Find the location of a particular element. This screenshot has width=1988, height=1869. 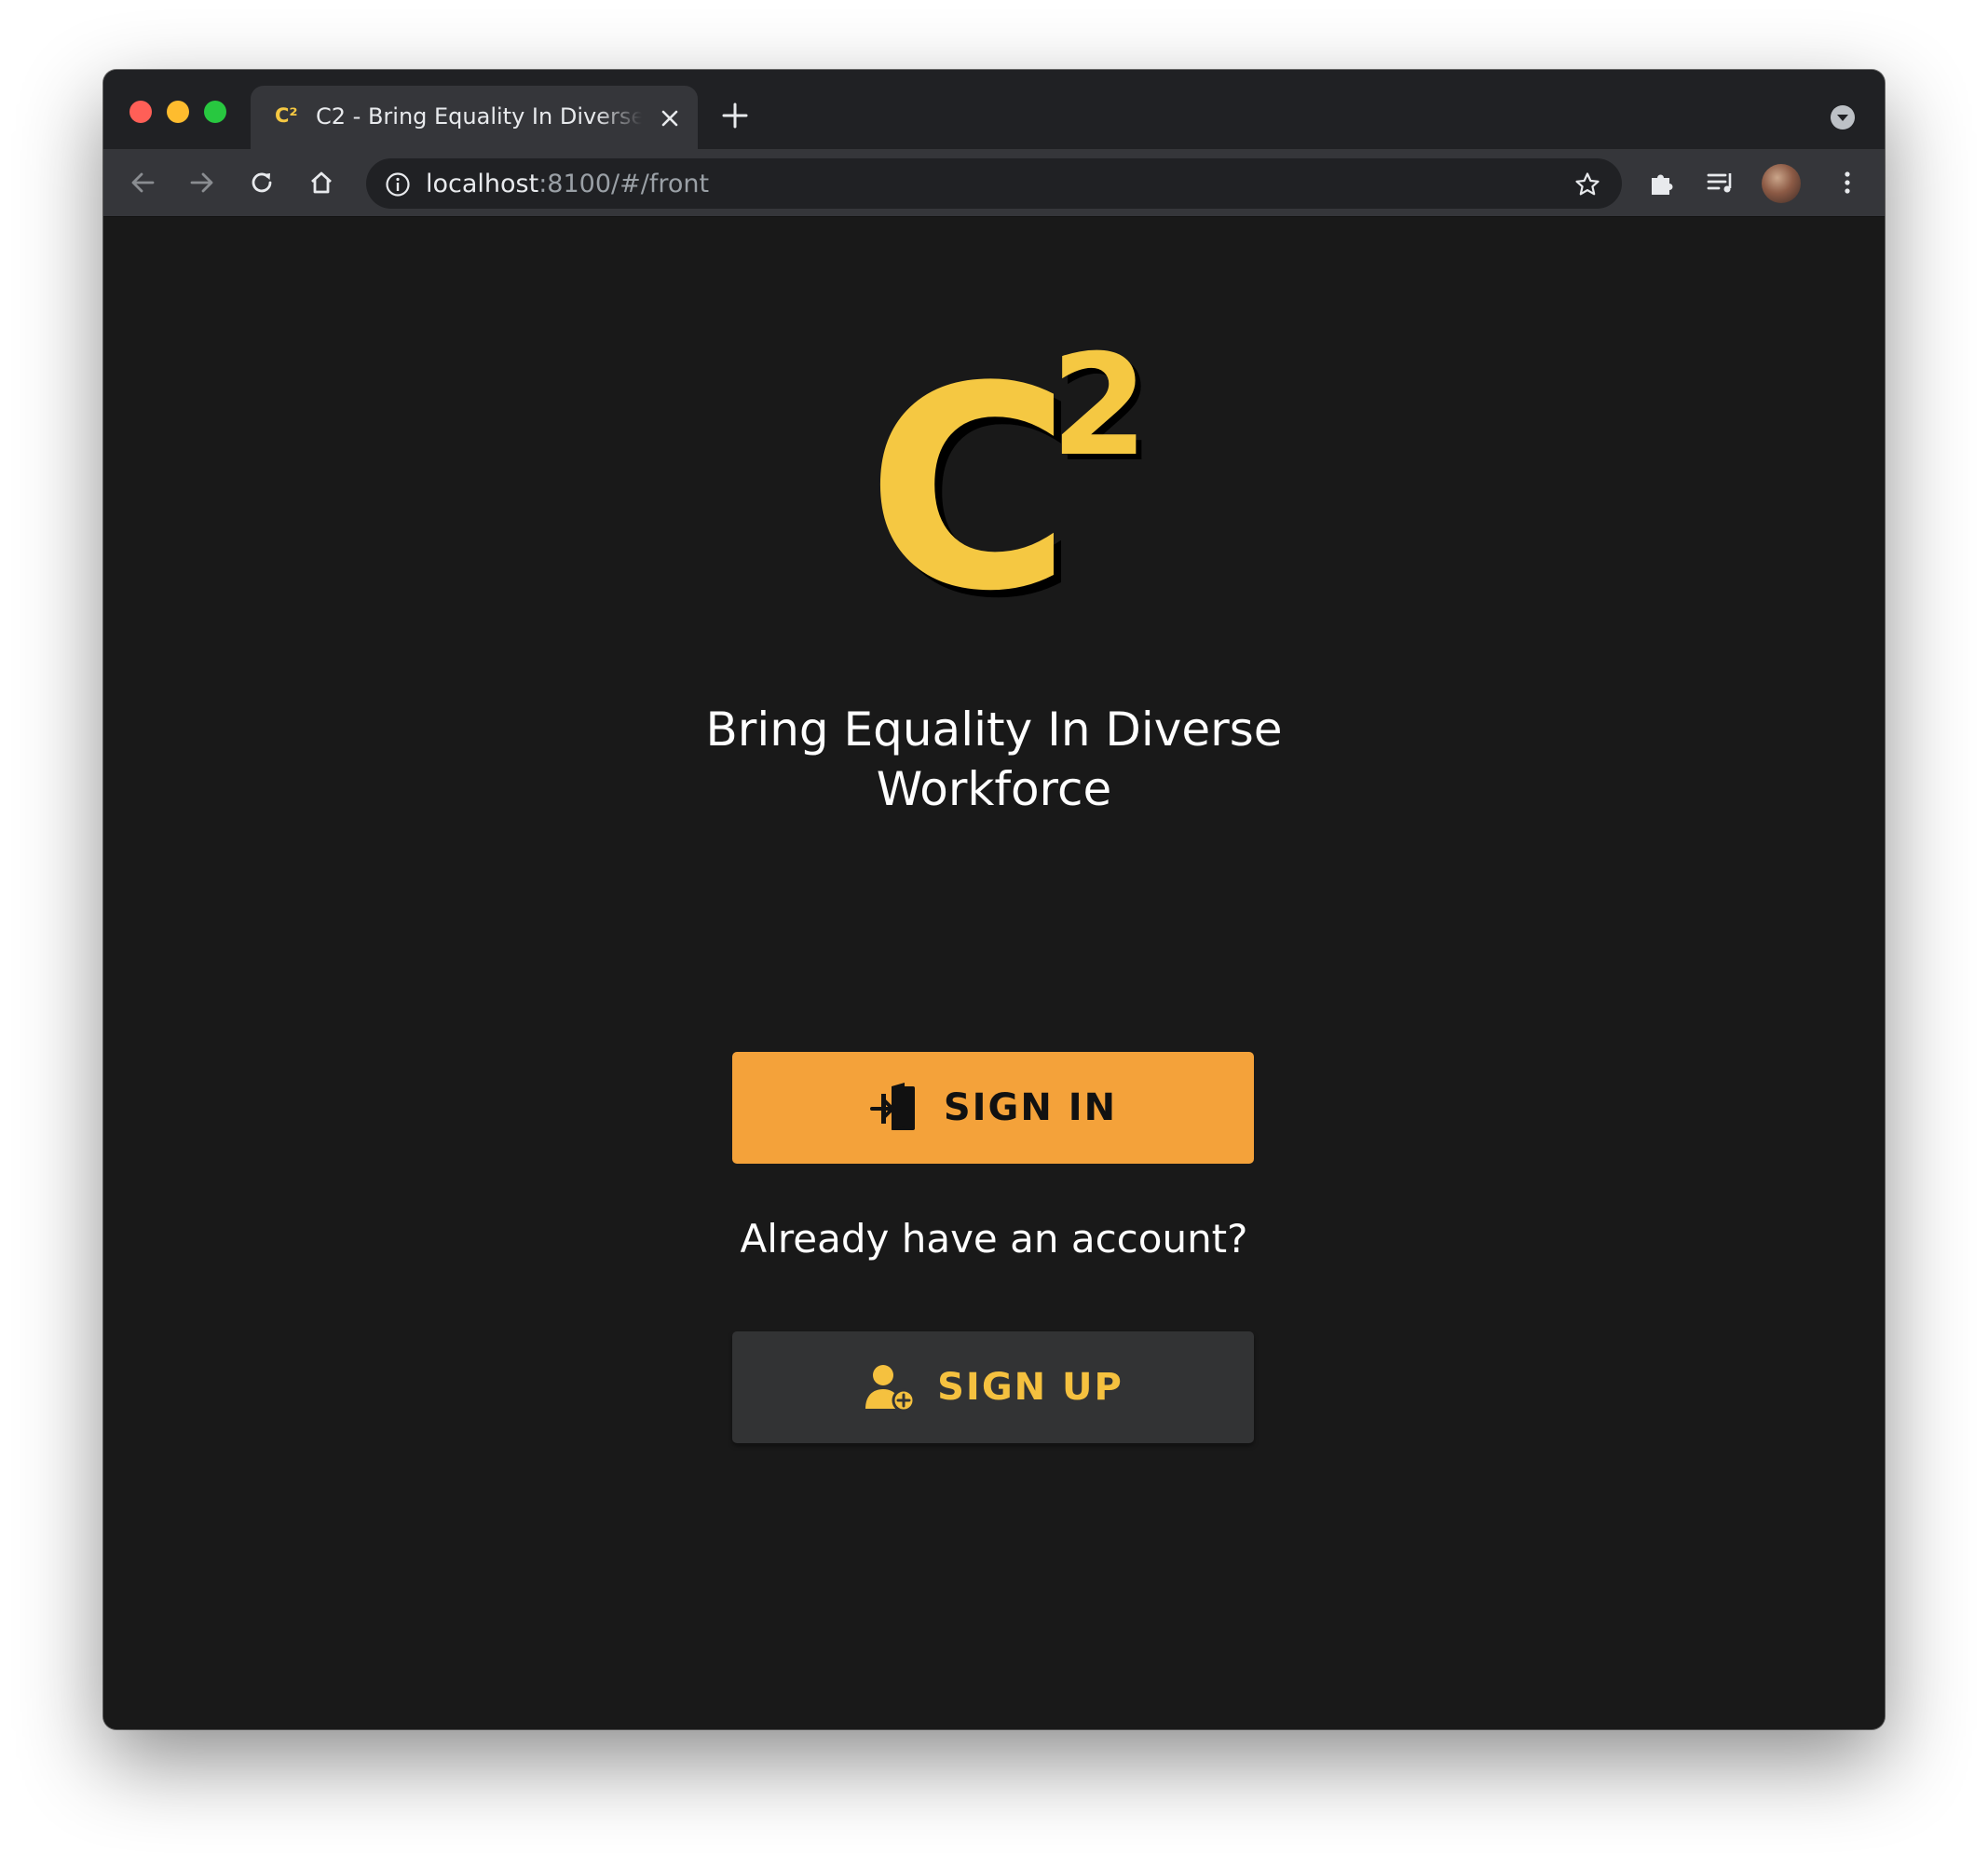

c2-logo: C C 2 2 is located at coordinates (1009, 481).